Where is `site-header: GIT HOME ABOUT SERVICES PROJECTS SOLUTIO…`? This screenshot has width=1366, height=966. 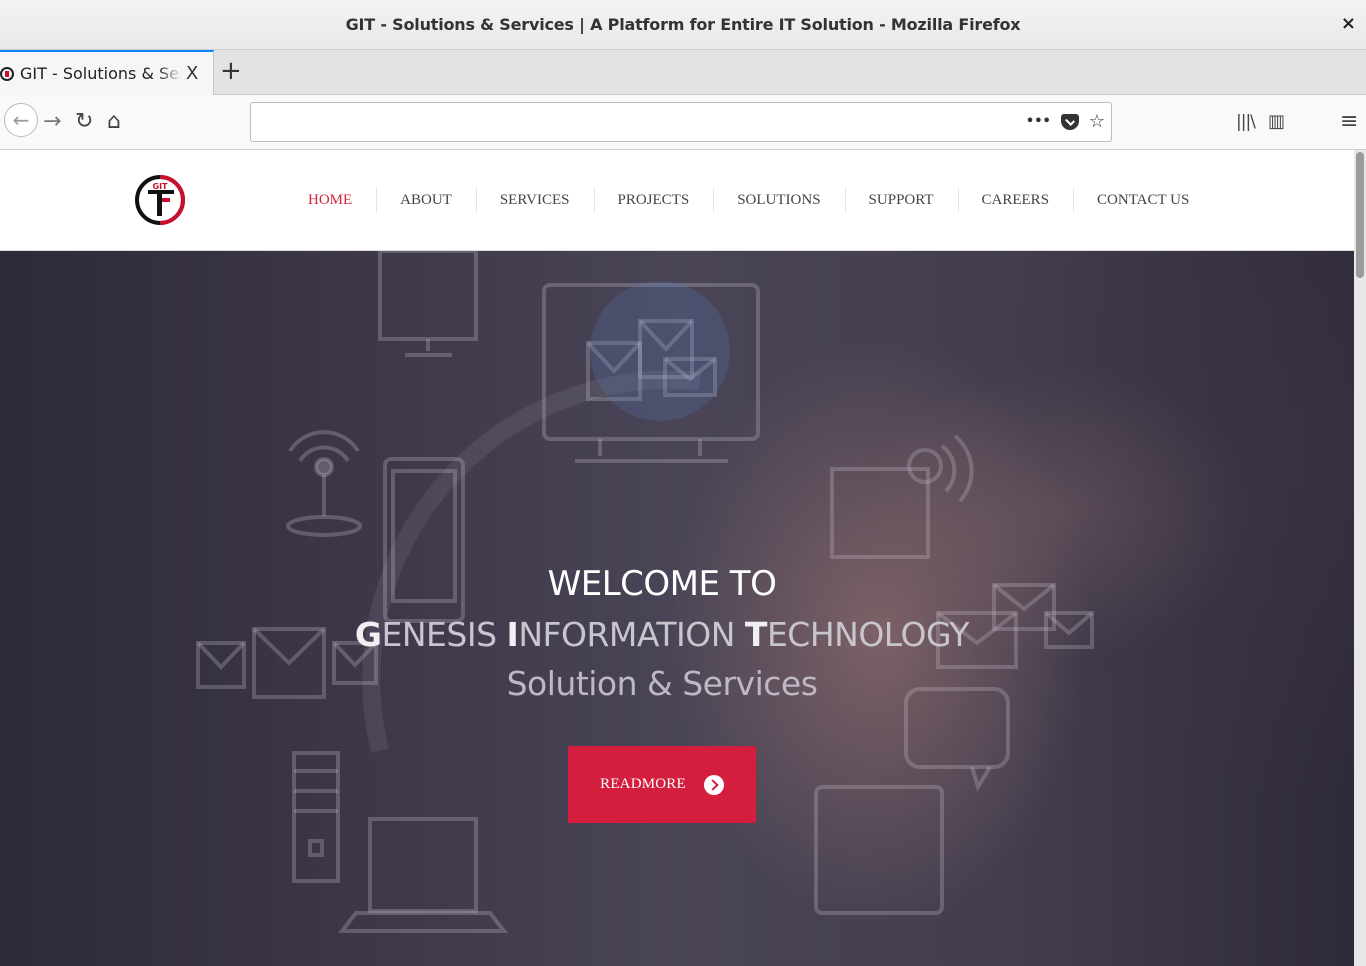
site-header: GIT HOME ABOUT SERVICES PROJECTS SOLUTIO… is located at coordinates (677, 200).